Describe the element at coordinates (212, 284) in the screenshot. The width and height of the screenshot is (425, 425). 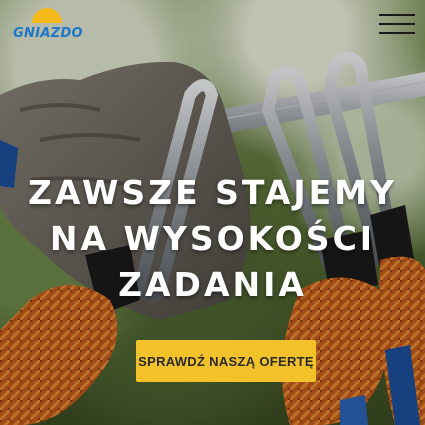
I see `headline-line-3: ZADANIA` at that location.